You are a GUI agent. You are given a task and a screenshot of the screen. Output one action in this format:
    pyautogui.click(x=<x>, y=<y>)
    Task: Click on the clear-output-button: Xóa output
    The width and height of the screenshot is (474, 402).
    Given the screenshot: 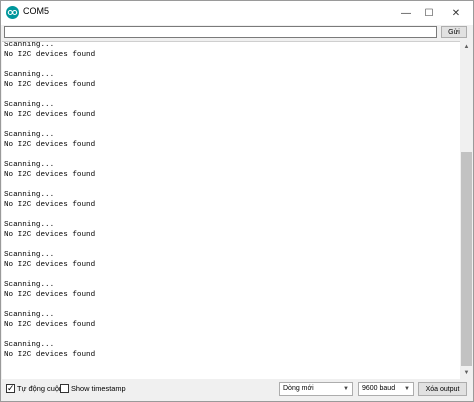 What is the action you would take?
    pyautogui.click(x=442, y=389)
    